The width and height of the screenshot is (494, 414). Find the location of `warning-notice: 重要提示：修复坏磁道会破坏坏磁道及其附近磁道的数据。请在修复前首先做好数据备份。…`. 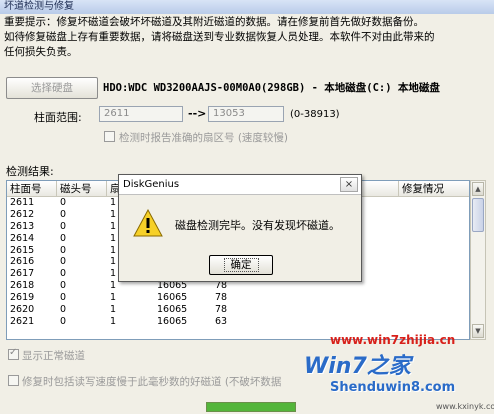

warning-notice: 重要提示：修复坏磁道会破坏坏磁道及其附近磁道的数据。请在修复前首先做好数据备份。… is located at coordinates (247, 37).